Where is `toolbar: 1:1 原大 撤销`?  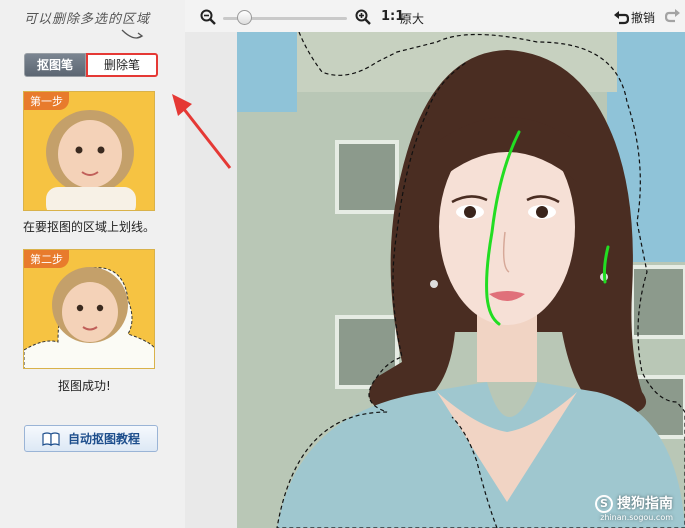
toolbar: 1:1 原大 撤销 is located at coordinates (435, 16).